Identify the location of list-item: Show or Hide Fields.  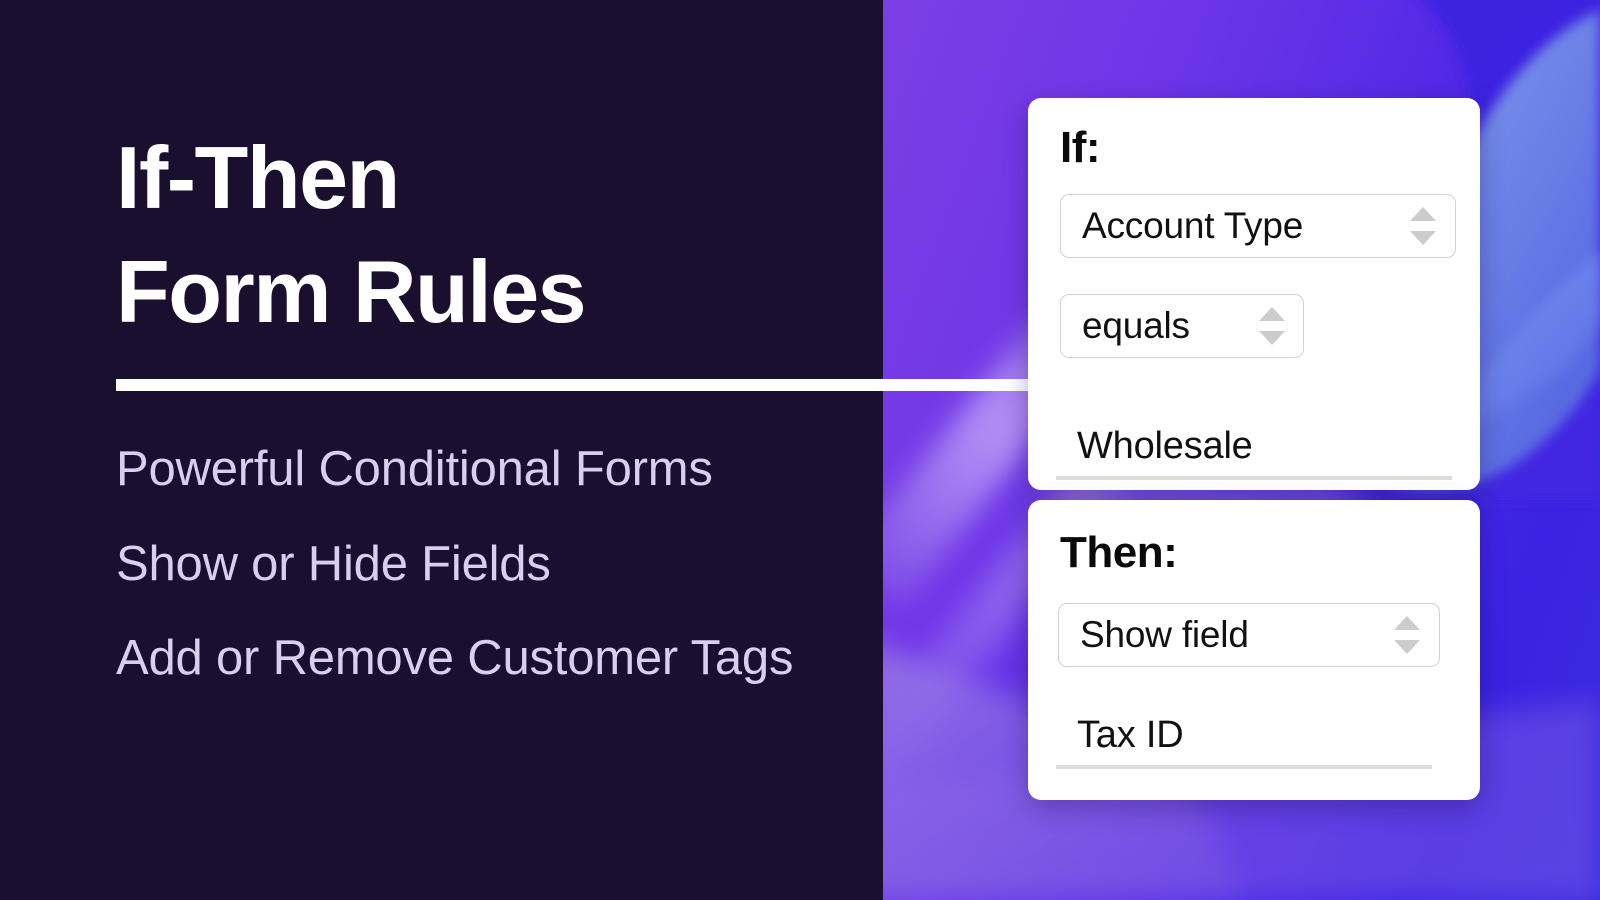
(333, 563).